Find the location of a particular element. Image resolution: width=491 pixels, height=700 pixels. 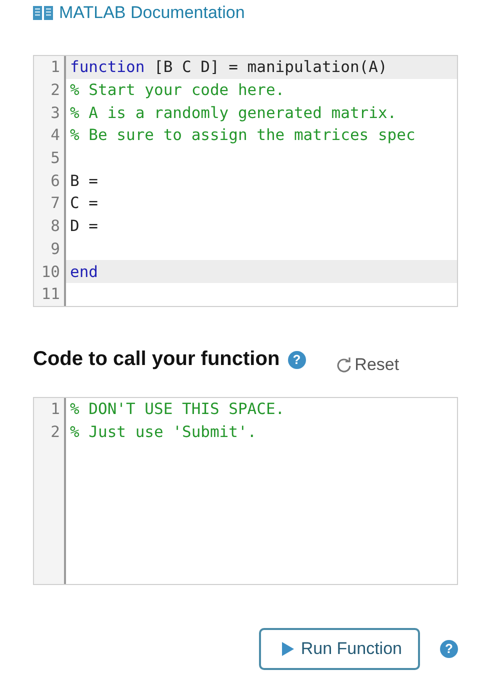

line-number: 1 is located at coordinates (50, 409).